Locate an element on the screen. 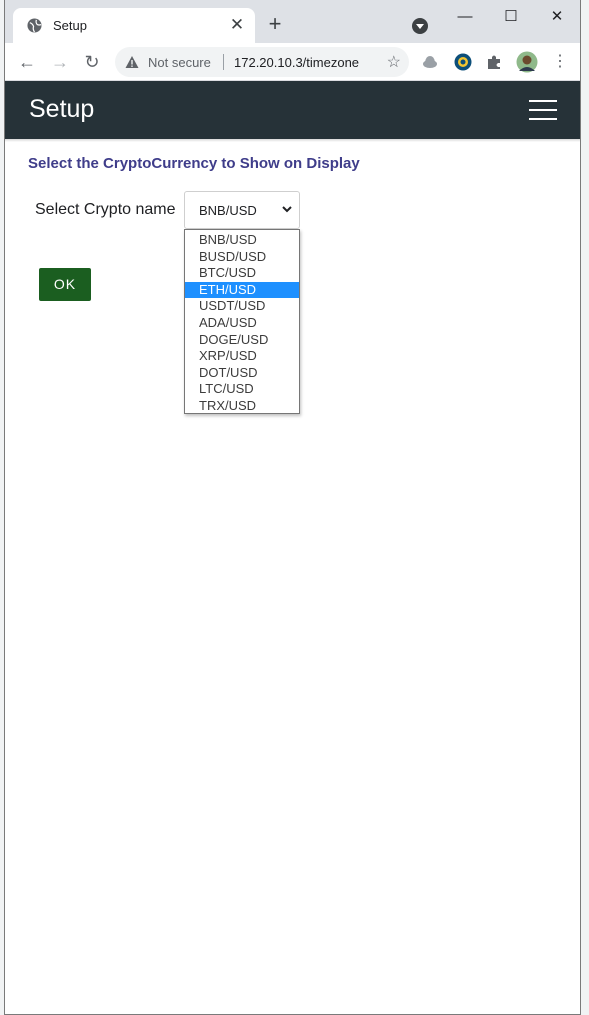 The width and height of the screenshot is (589, 1015). back-arrow-icon: ← is located at coordinates (27, 62).